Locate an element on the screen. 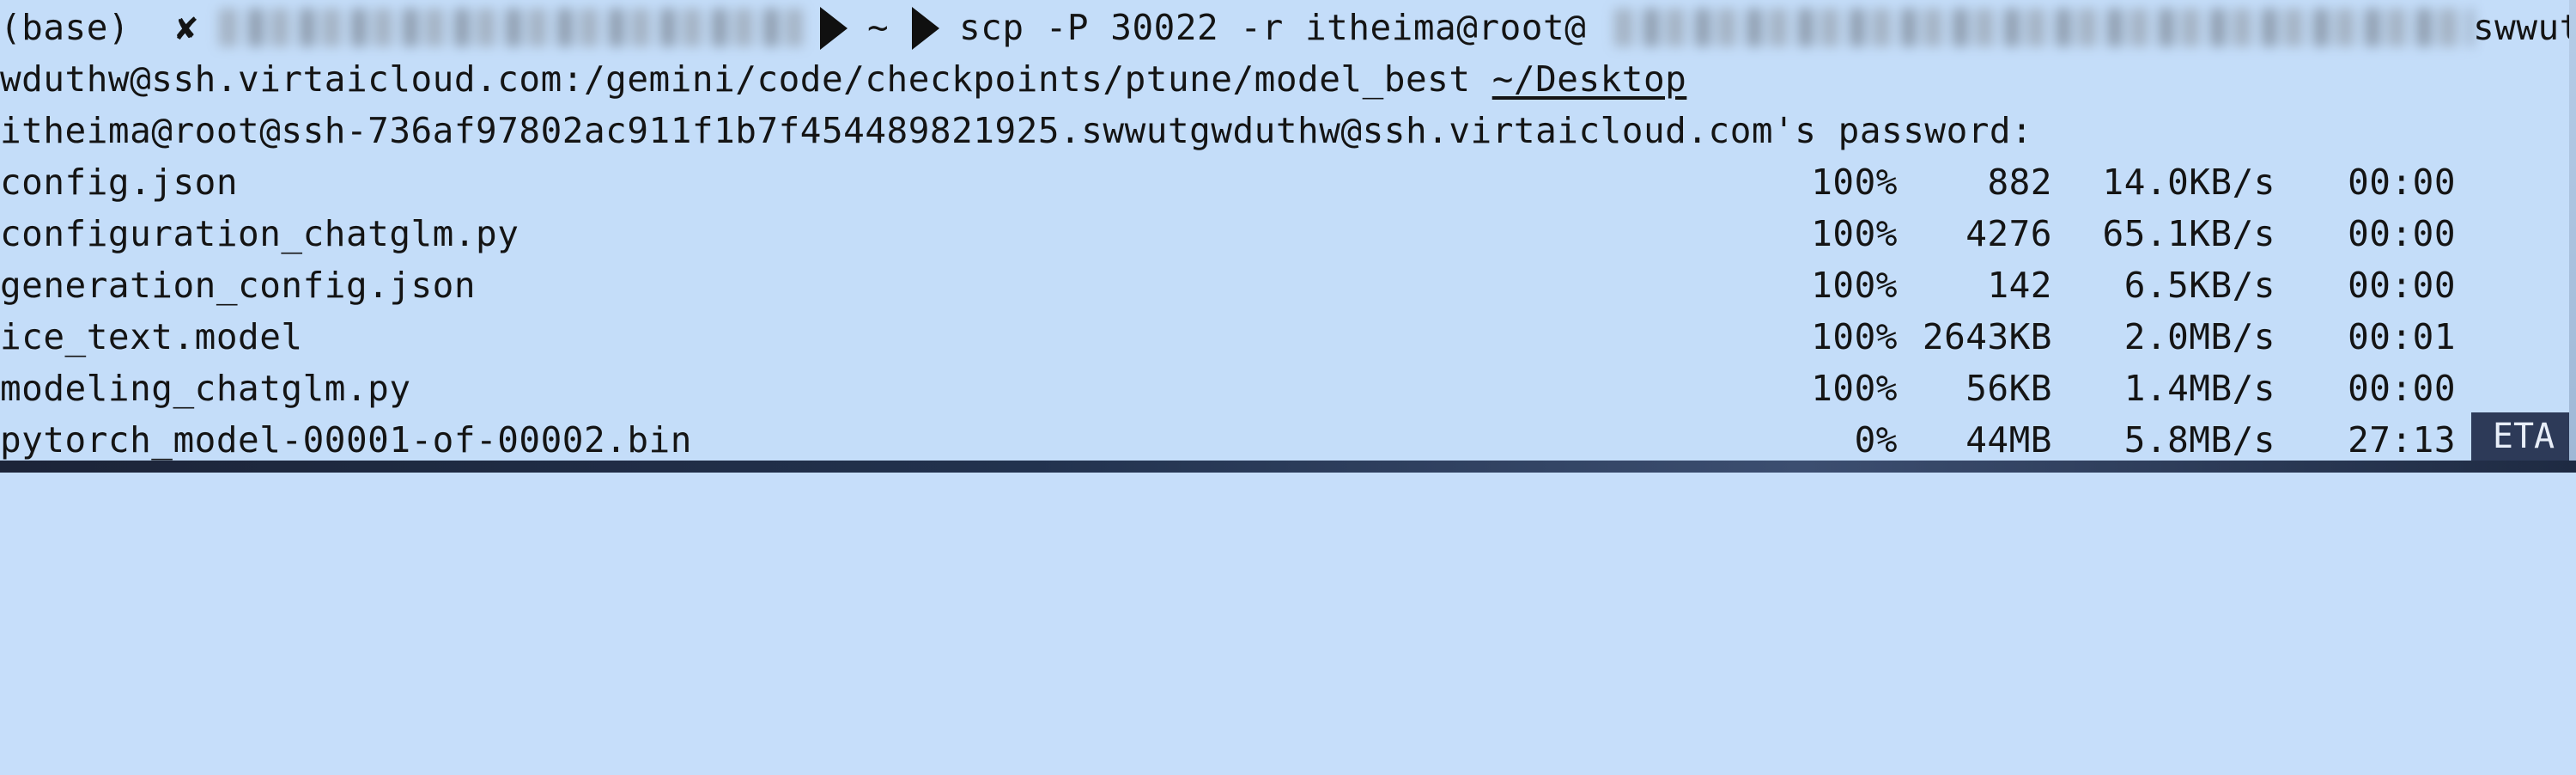 The width and height of the screenshot is (2576, 775). transfer-rate: 5.8MB/s is located at coordinates (2199, 440).